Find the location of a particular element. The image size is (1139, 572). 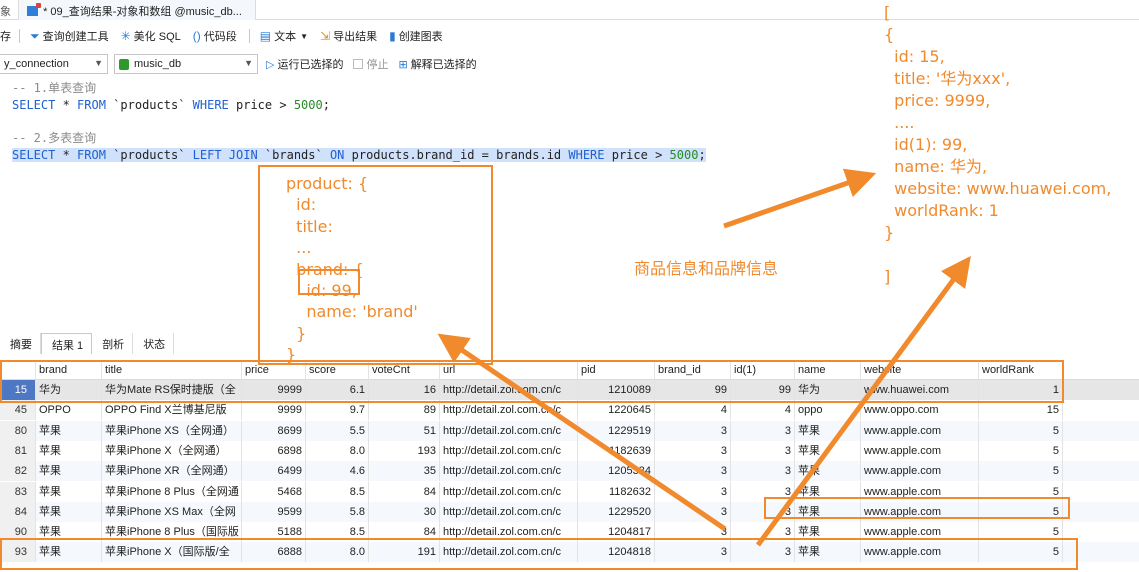

cell-pid: 1229520 is located at coordinates (616, 511).